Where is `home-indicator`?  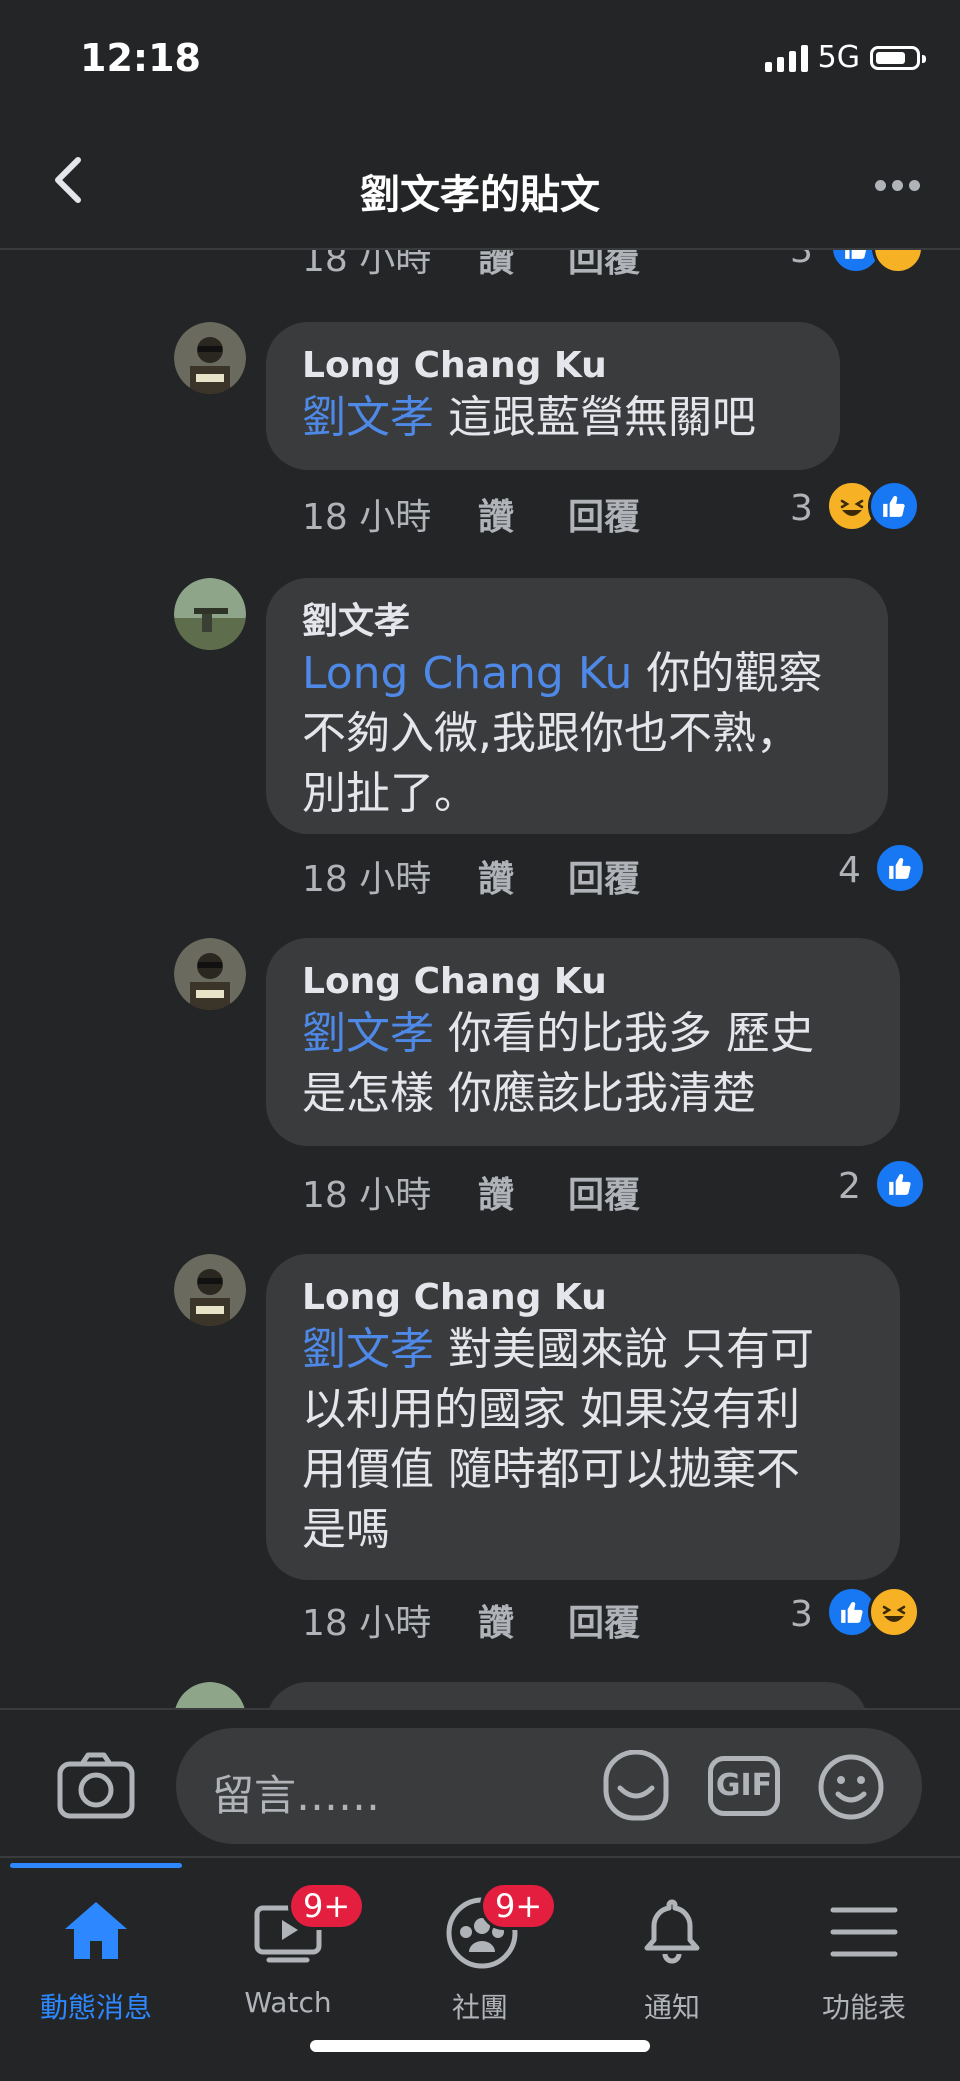
home-indicator is located at coordinates (480, 2046).